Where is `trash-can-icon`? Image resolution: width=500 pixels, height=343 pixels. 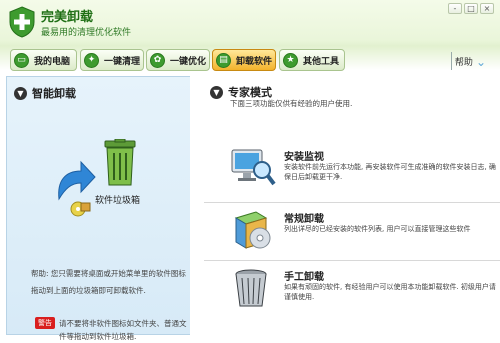
trash-can-icon is located at coordinates (120, 163).